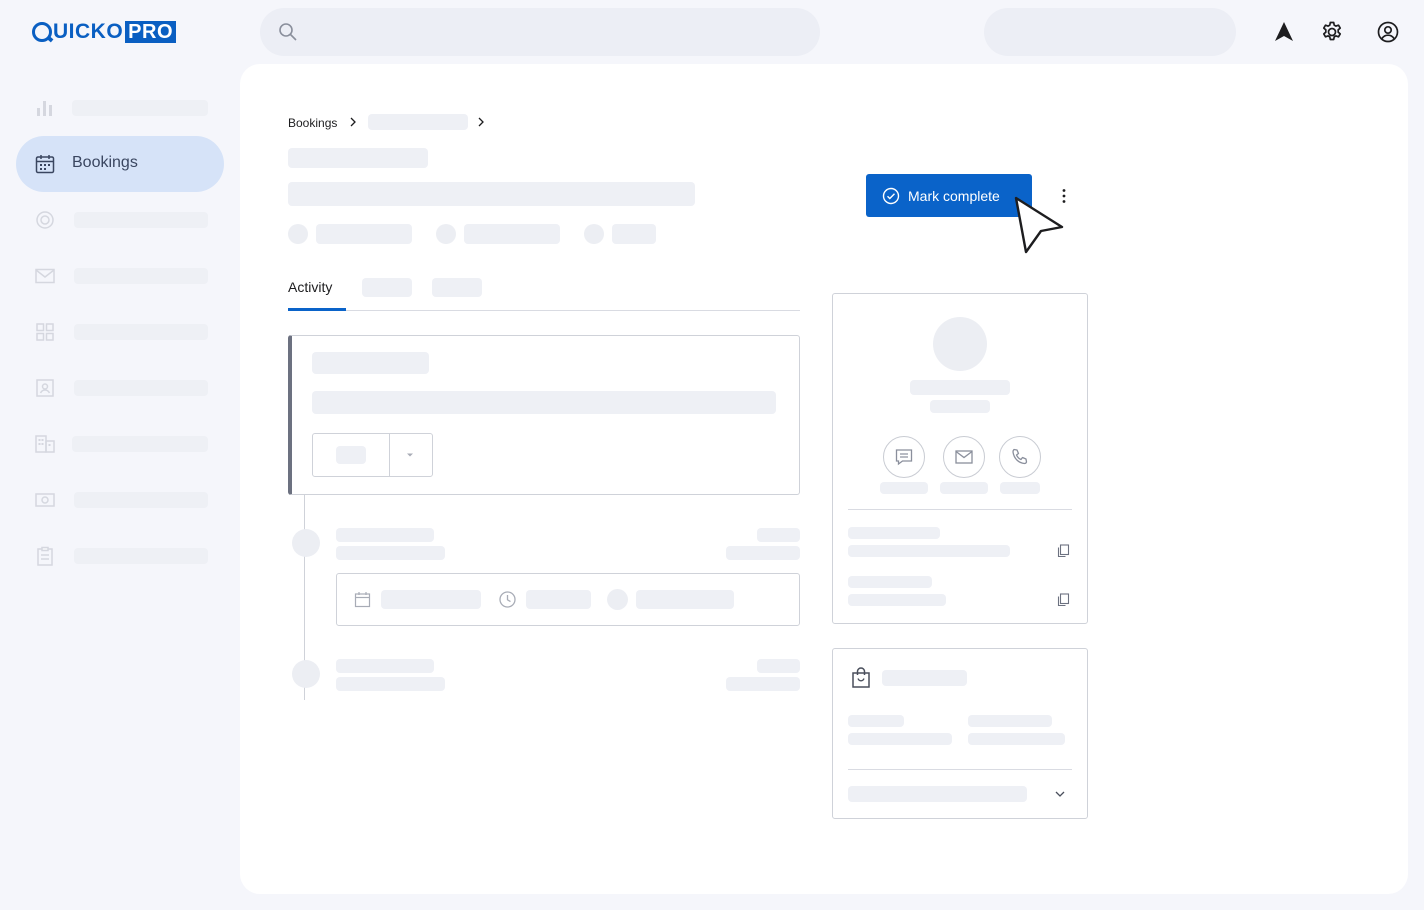 Image resolution: width=1424 pixels, height=910 pixels. What do you see at coordinates (45, 108) in the screenshot?
I see `analytics-icon` at bounding box center [45, 108].